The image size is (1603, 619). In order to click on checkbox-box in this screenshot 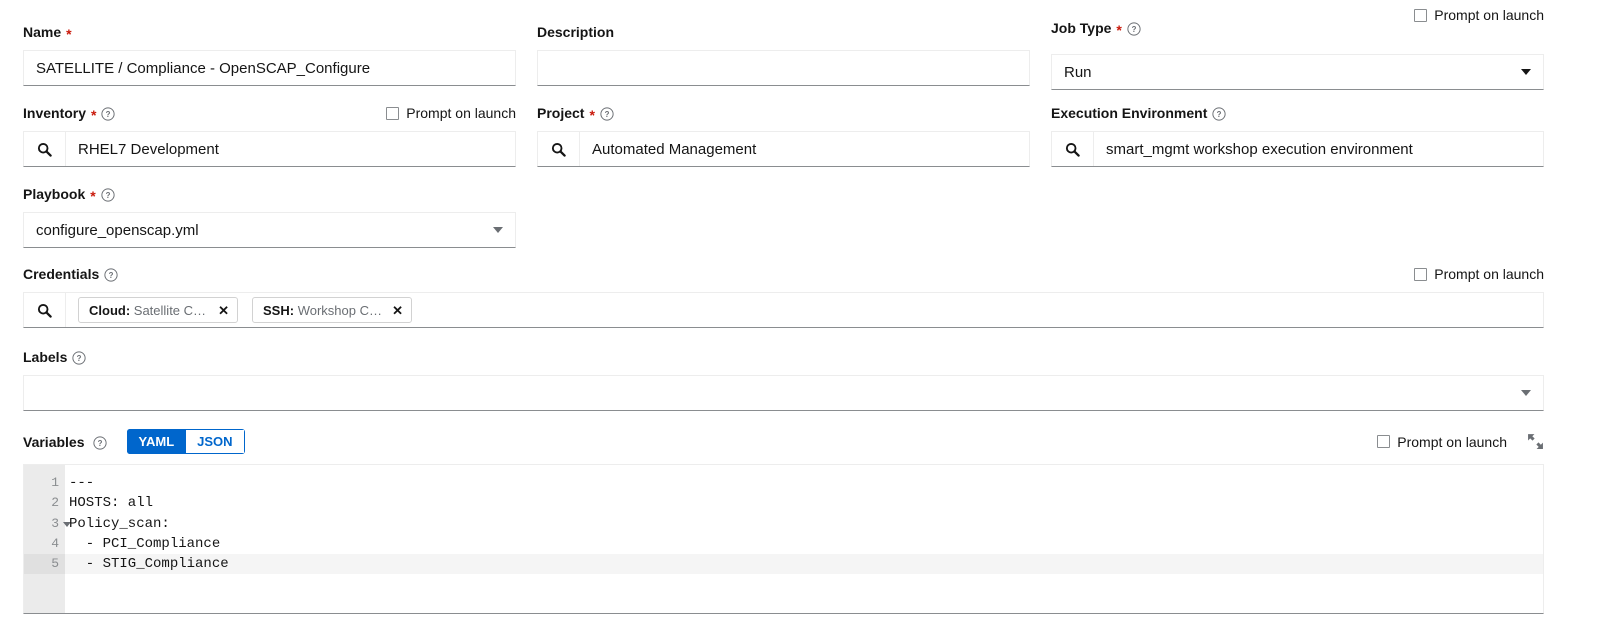, I will do `click(1384, 441)`.